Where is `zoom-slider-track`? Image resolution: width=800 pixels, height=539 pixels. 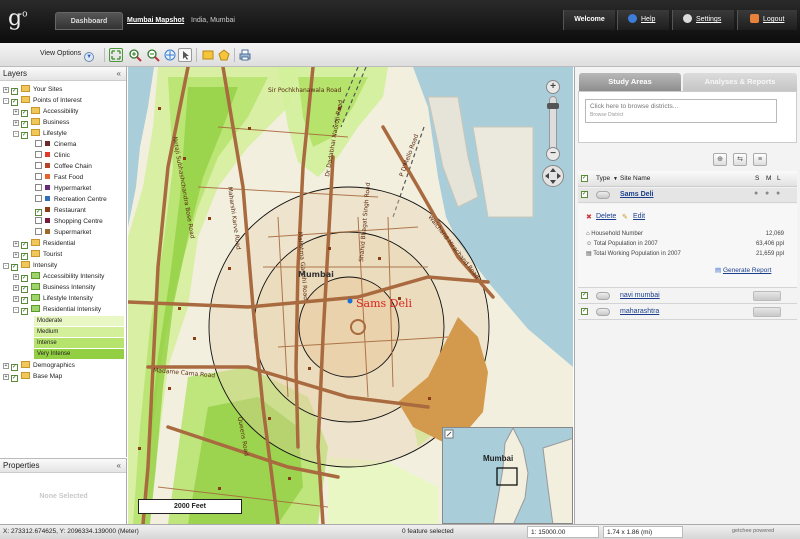
zoom-slider-track is located at coordinates (553, 125).